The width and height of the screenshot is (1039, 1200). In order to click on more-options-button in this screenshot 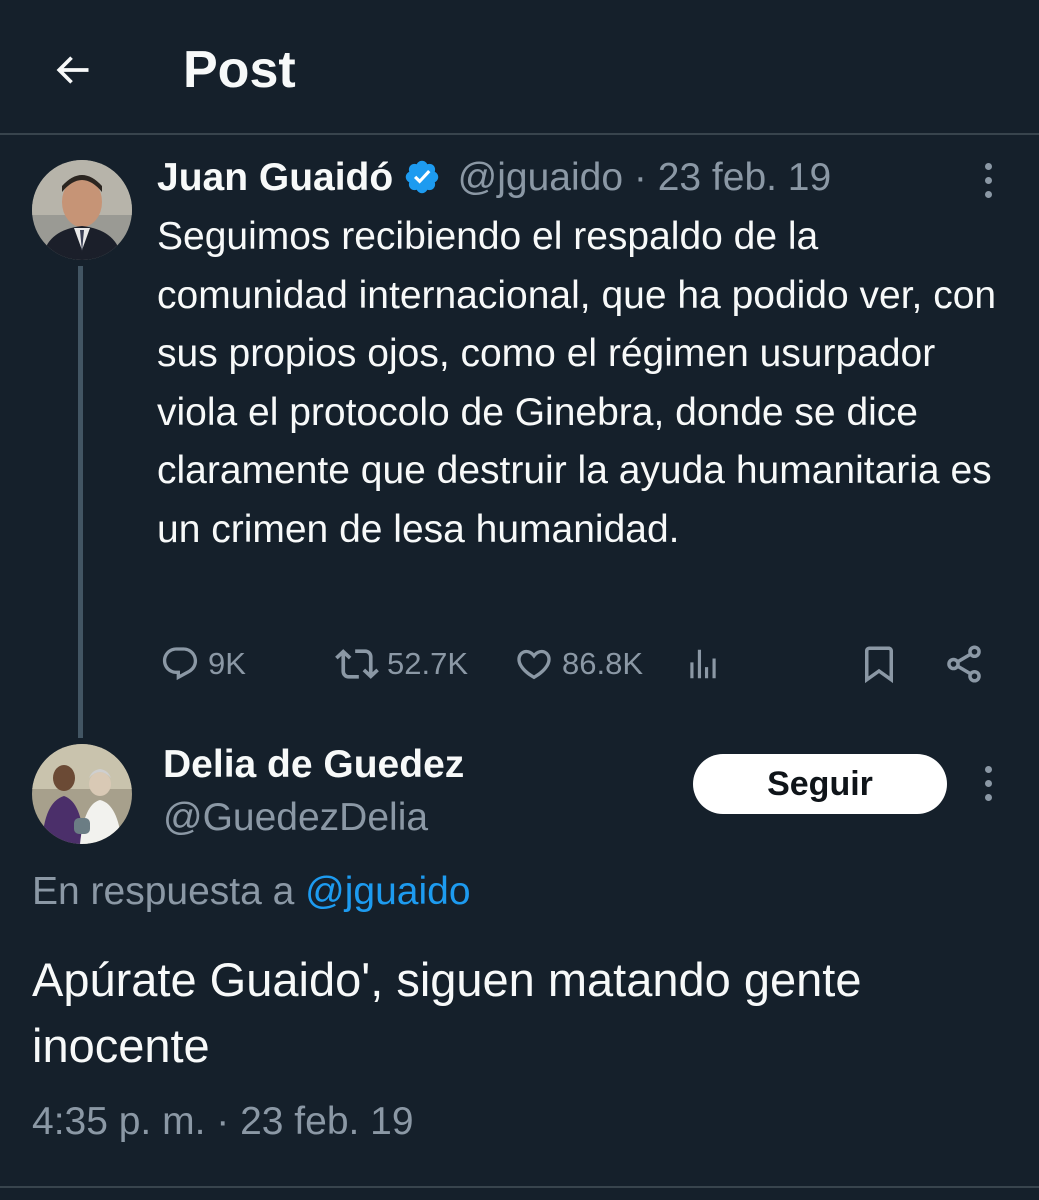, I will do `click(988, 180)`.